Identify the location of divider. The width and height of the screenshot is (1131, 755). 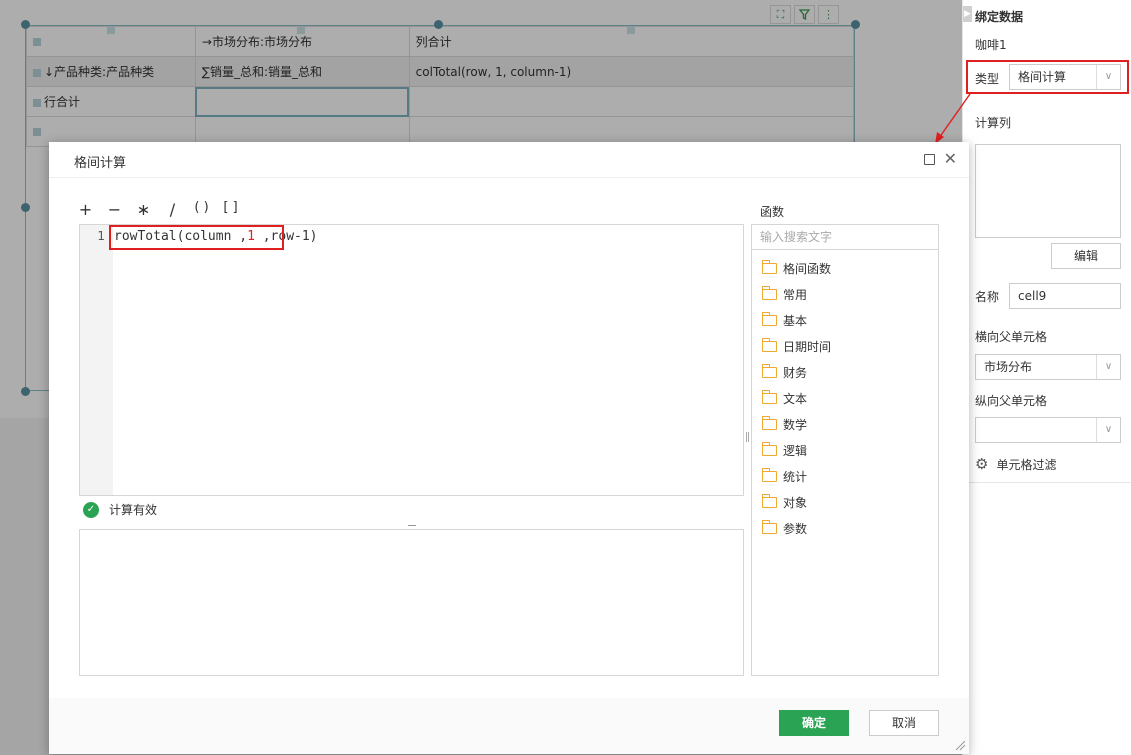
(1047, 482).